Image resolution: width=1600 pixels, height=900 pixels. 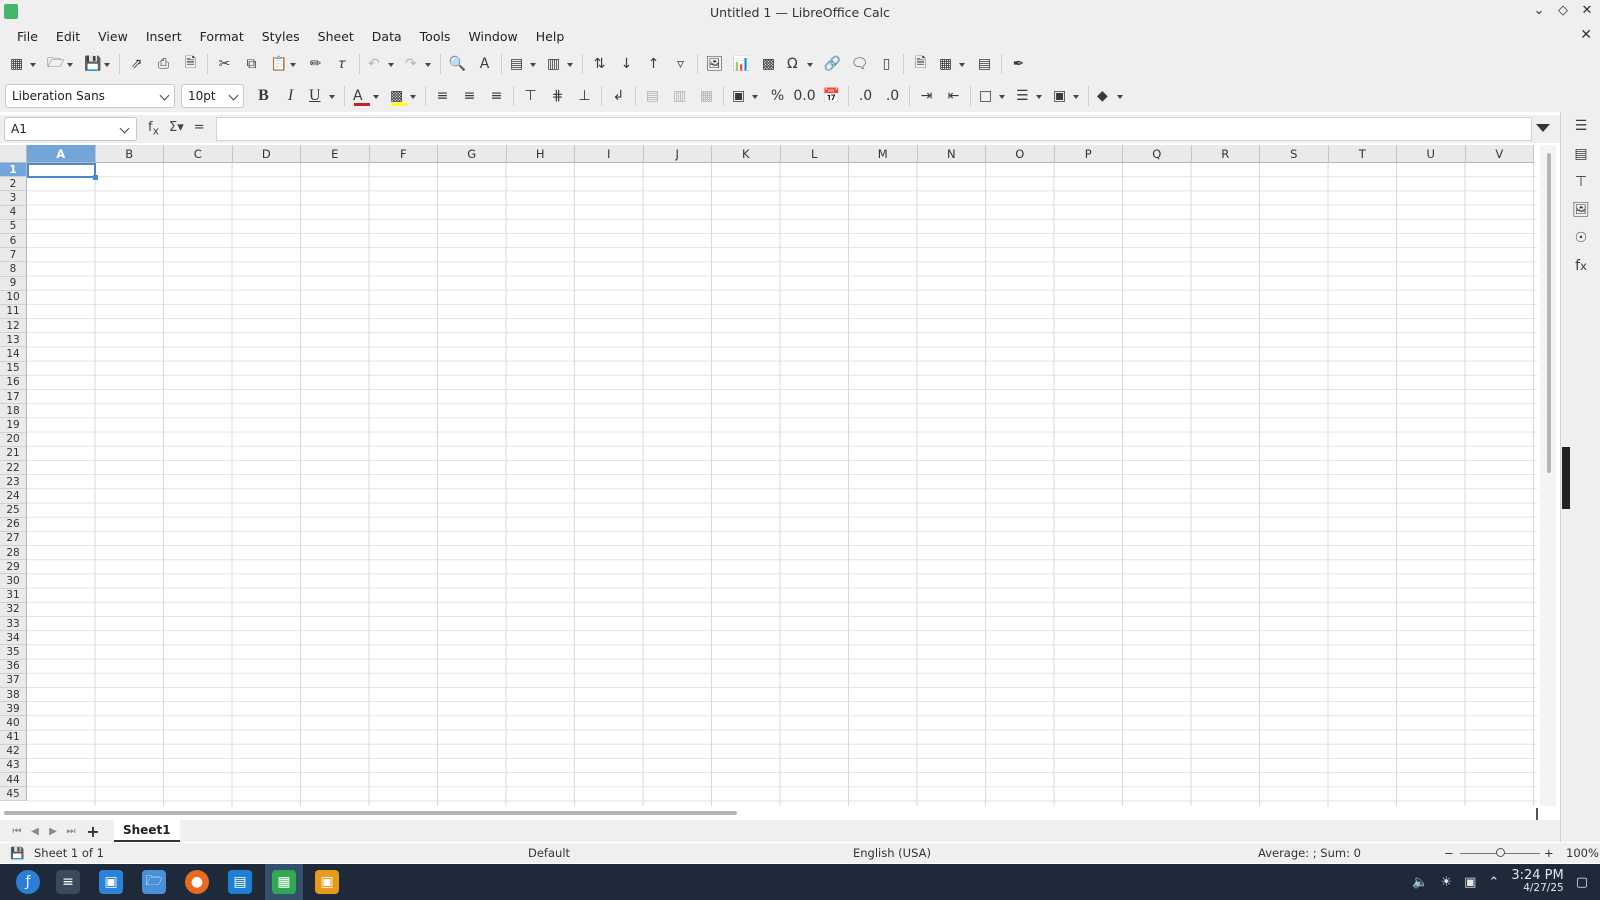 What do you see at coordinates (13, 595) in the screenshot?
I see `row-header-31: 31` at bounding box center [13, 595].